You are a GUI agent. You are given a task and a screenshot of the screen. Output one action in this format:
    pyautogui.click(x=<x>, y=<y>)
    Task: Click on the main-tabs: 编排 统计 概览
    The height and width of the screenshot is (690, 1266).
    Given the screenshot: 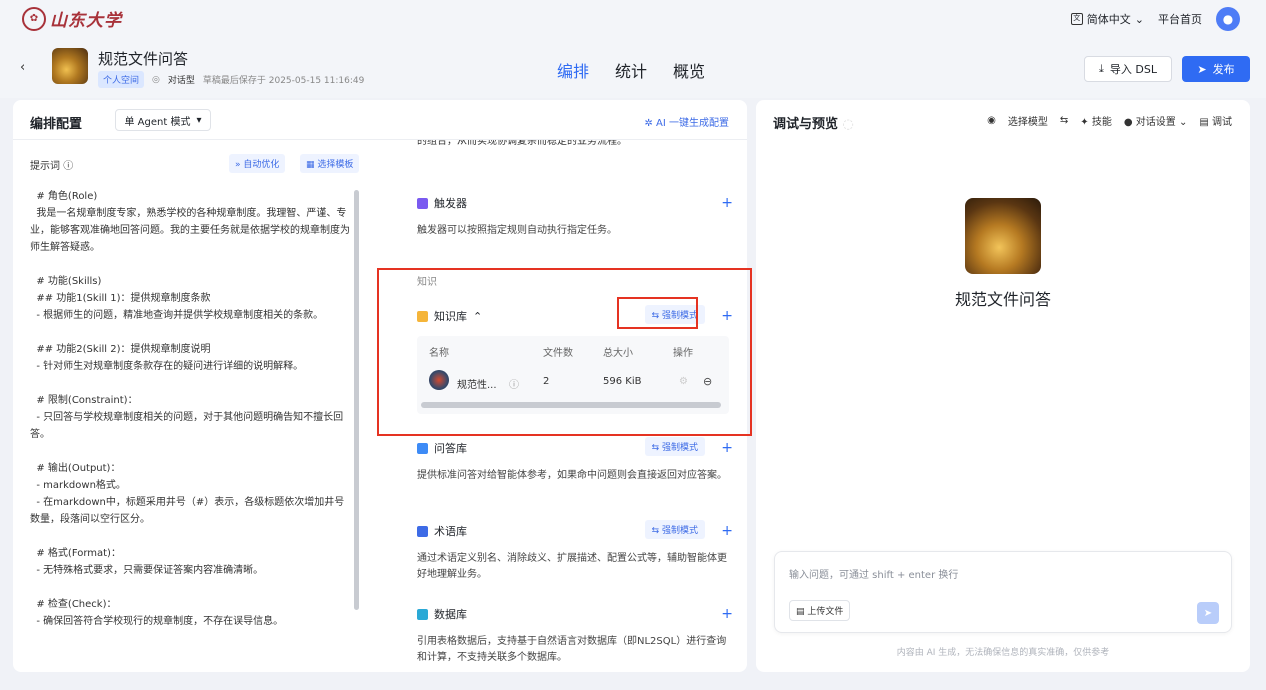 What is the action you would take?
    pyautogui.click(x=631, y=70)
    